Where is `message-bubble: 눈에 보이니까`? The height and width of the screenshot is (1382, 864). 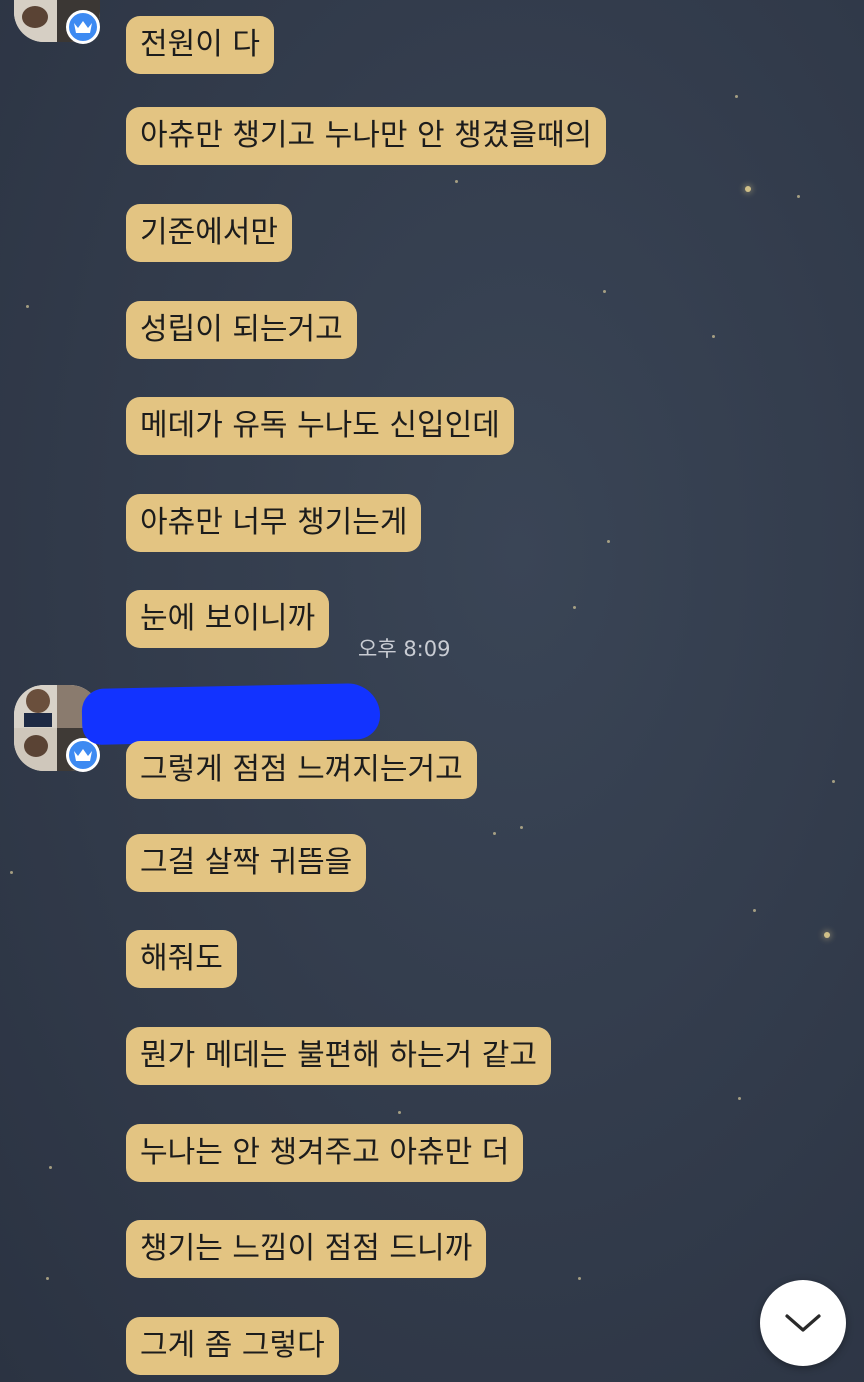
message-bubble: 눈에 보이니까 is located at coordinates (228, 619).